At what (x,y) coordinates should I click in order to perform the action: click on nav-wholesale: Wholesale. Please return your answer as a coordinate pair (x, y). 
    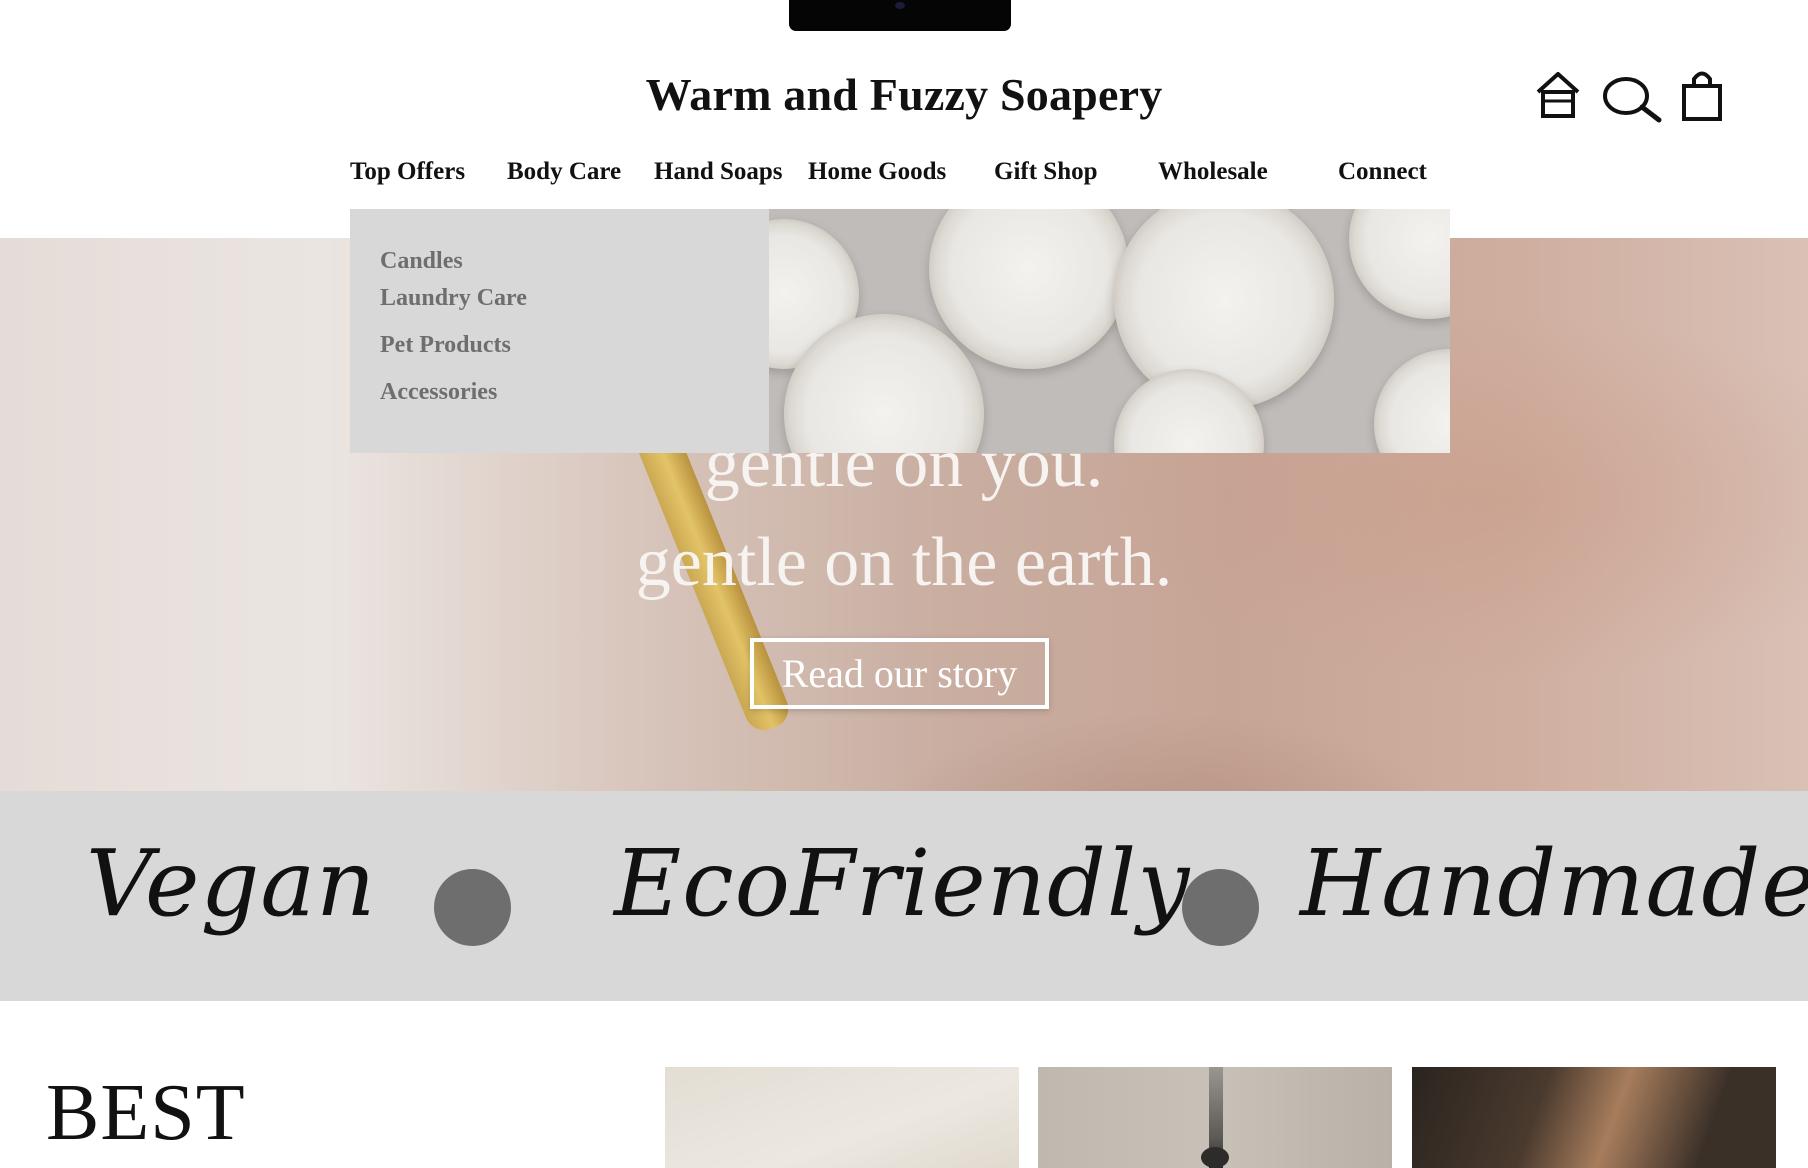
    Looking at the image, I should click on (1213, 172).